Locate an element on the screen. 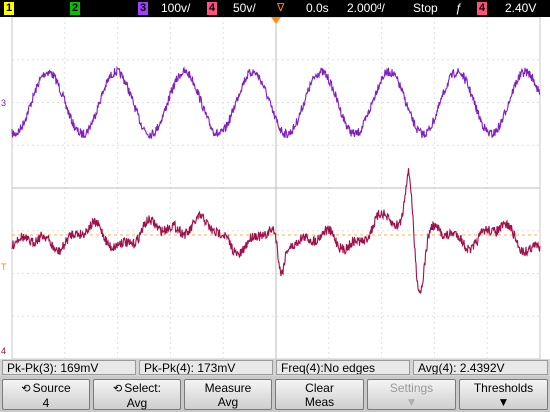 Image resolution: width=550 pixels, height=412 pixels. rising-edge-icon: ƒ is located at coordinates (458, 8).